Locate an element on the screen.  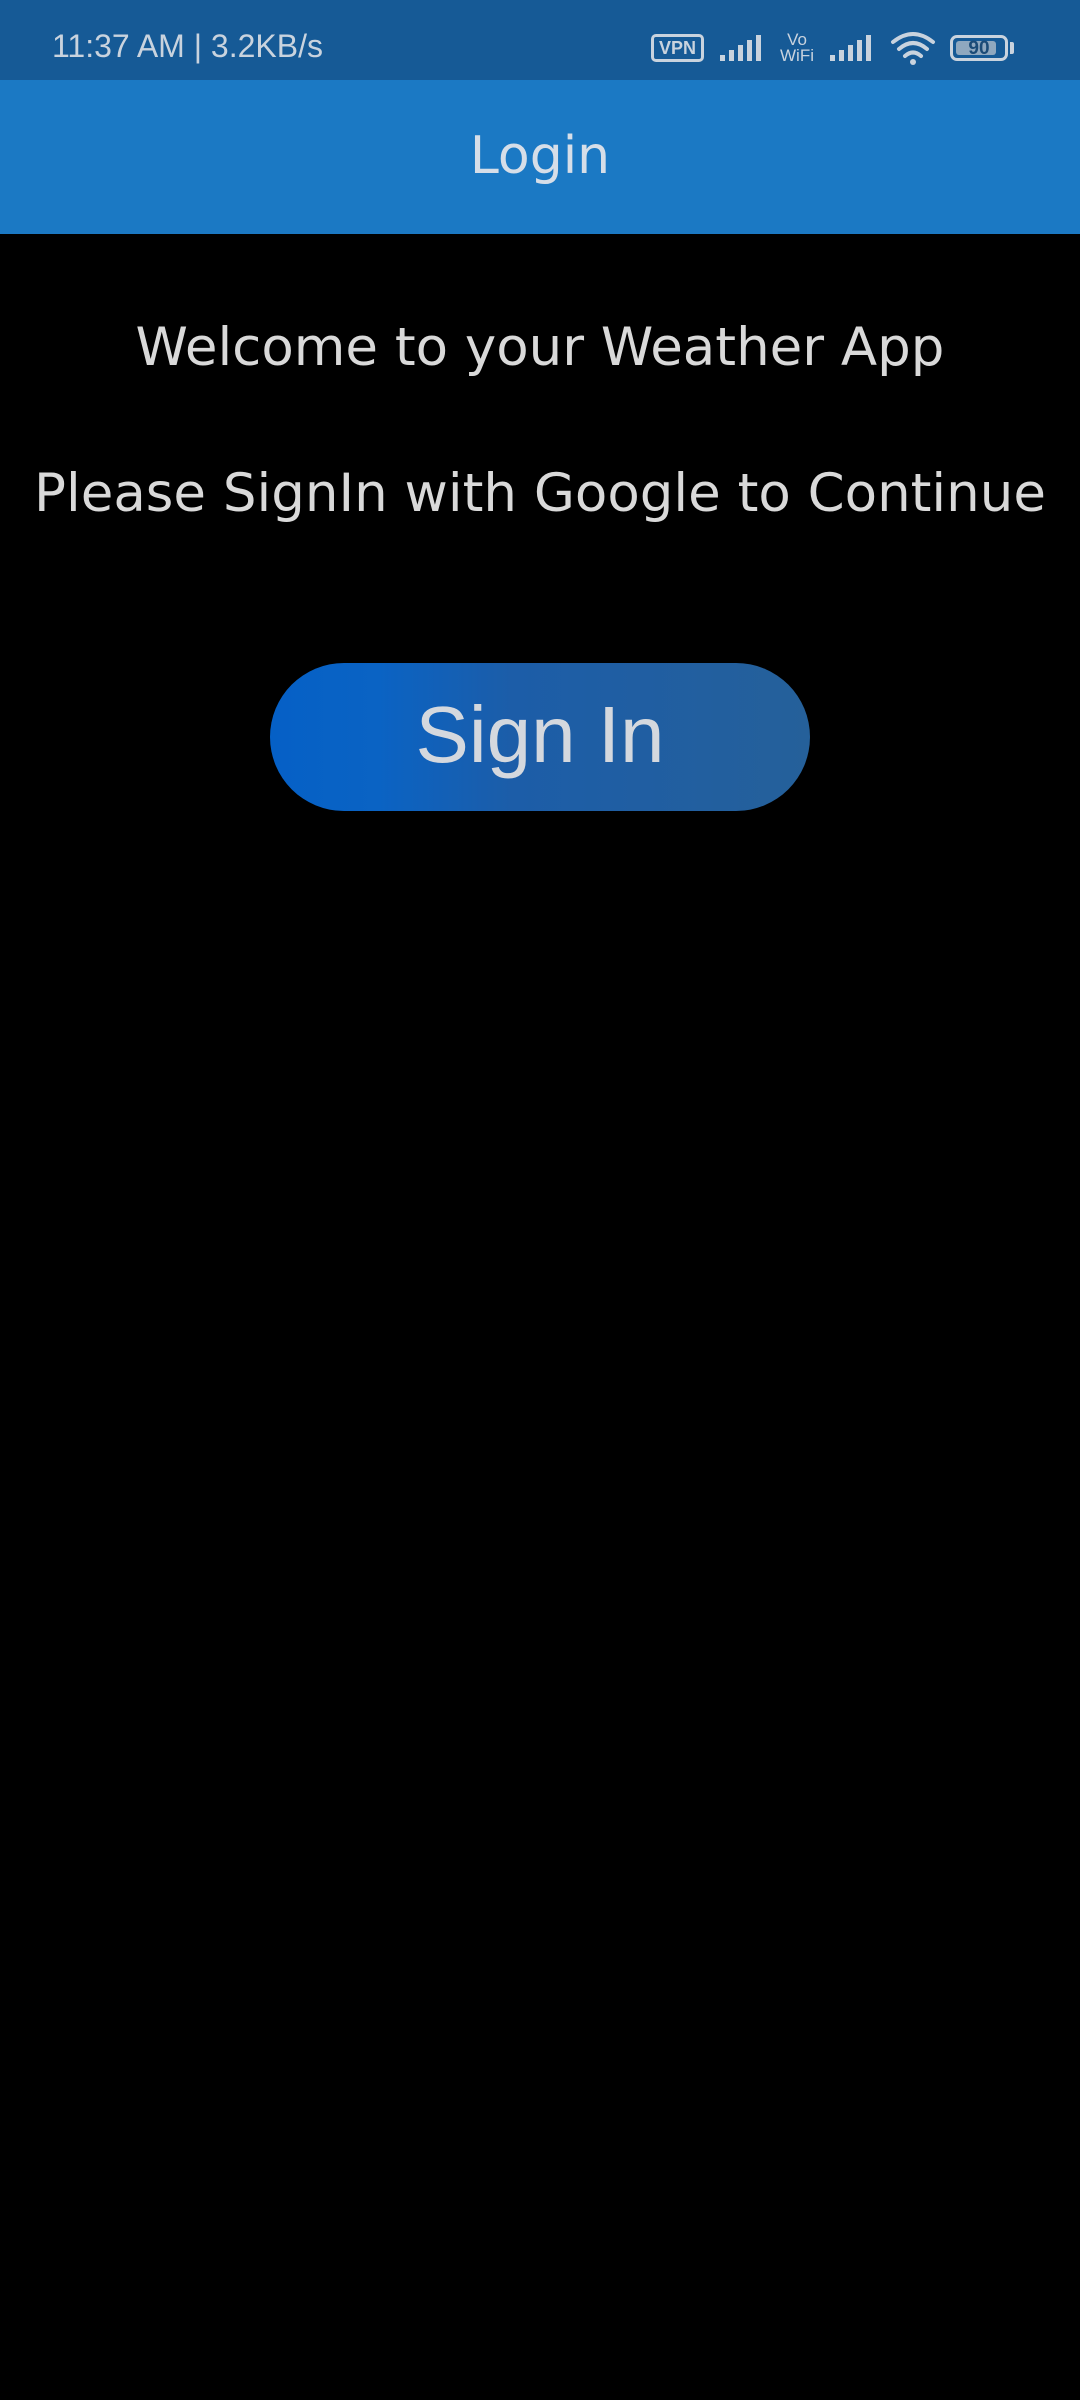
instruction-text: Please SignIn with Google to Continue is located at coordinates (540, 493).